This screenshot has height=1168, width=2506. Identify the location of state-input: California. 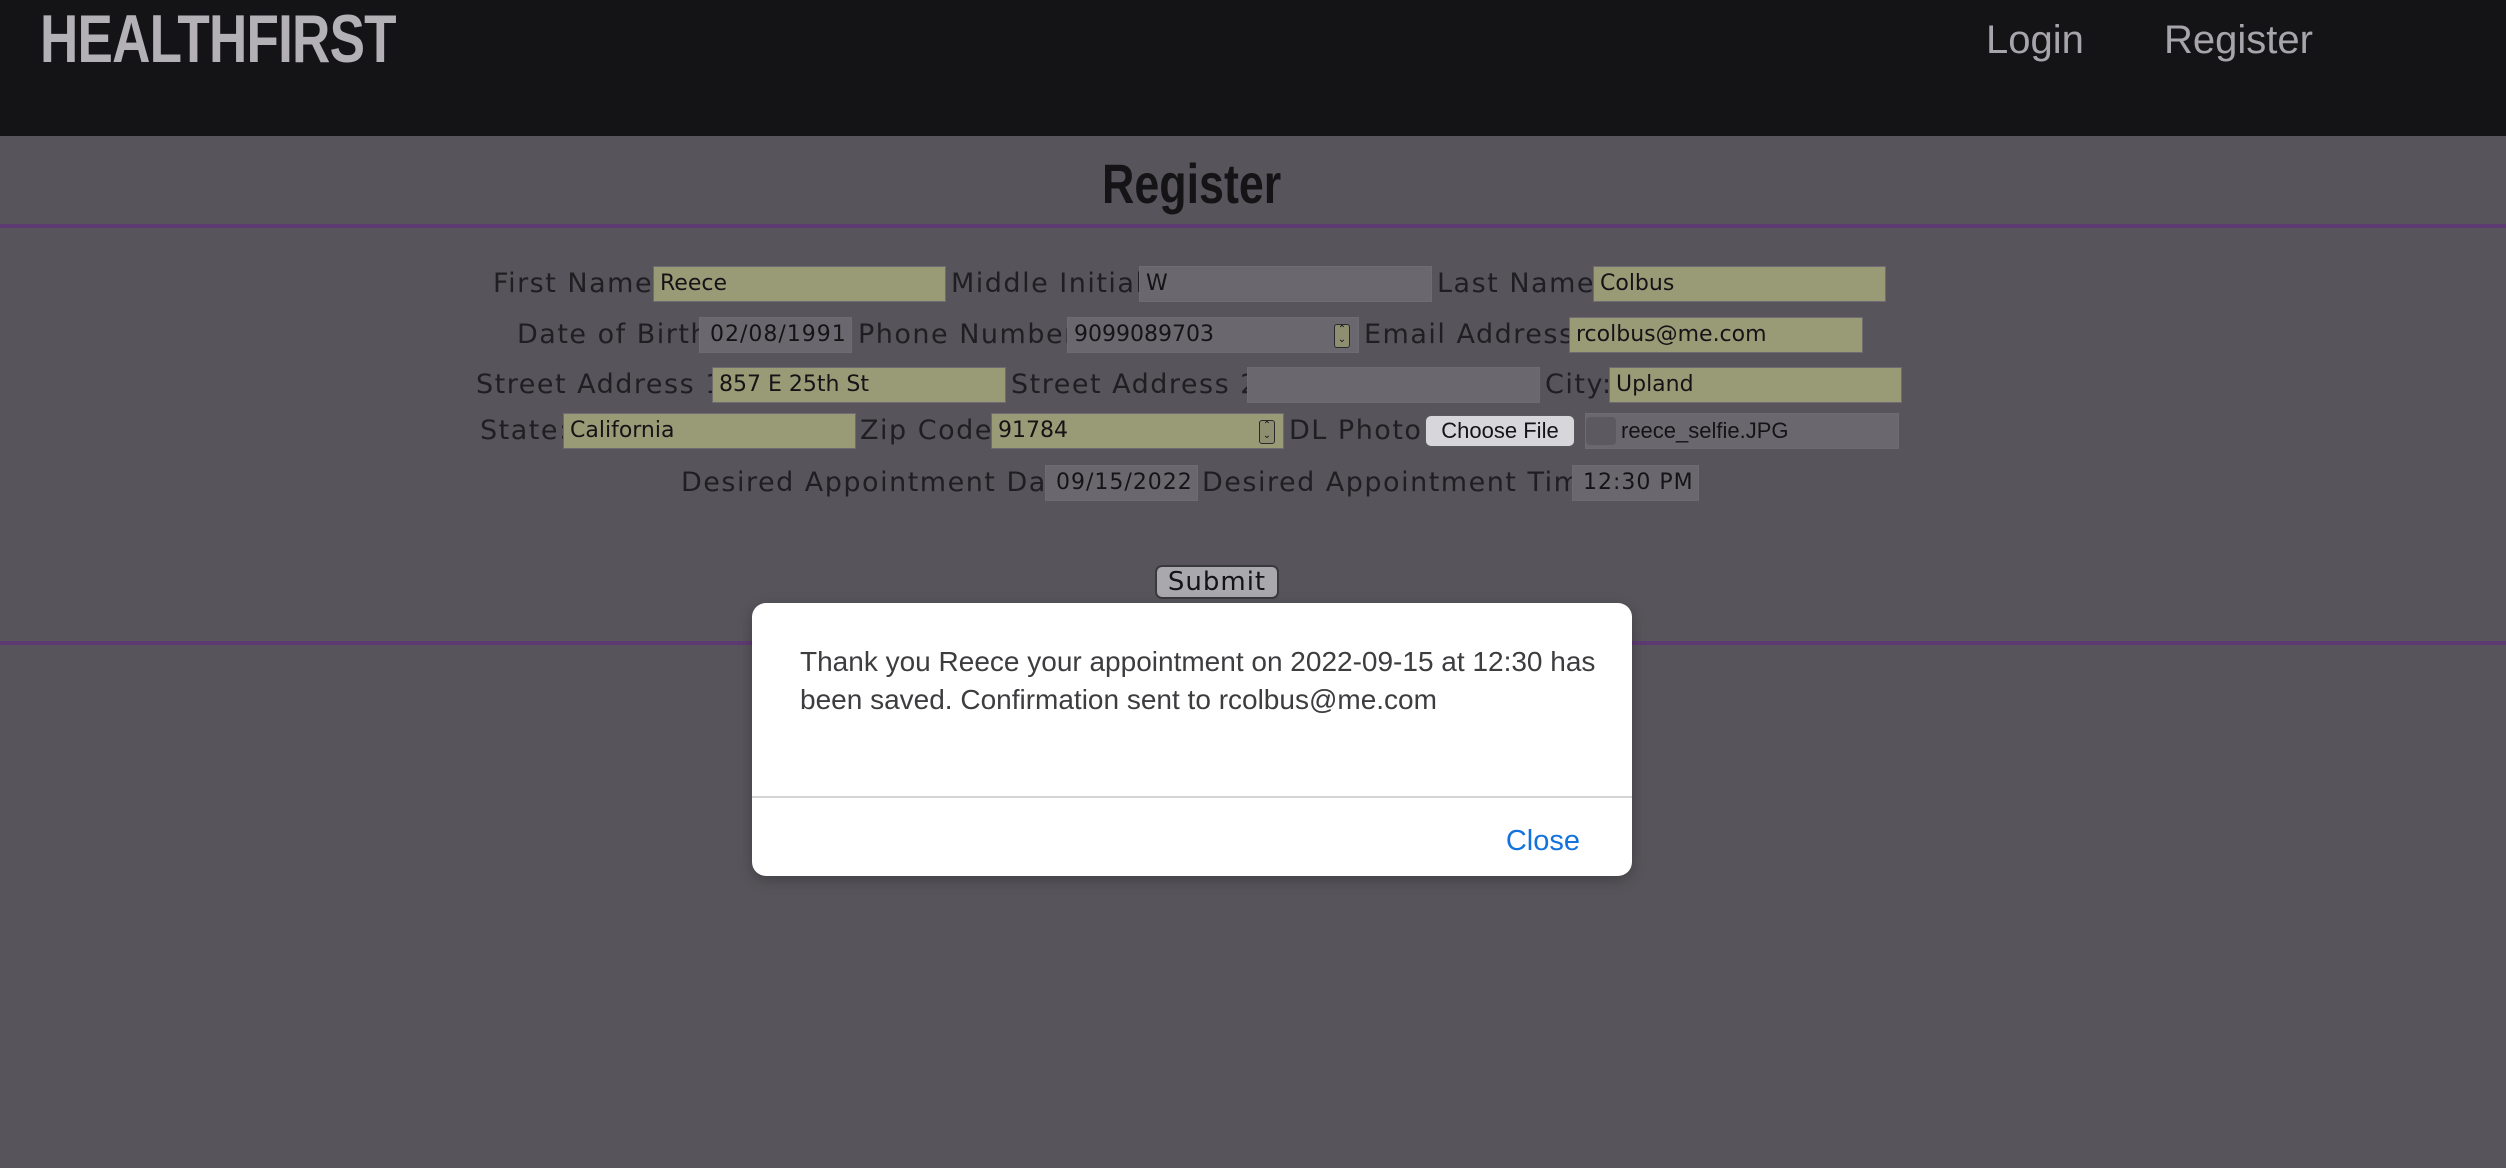
(709, 431).